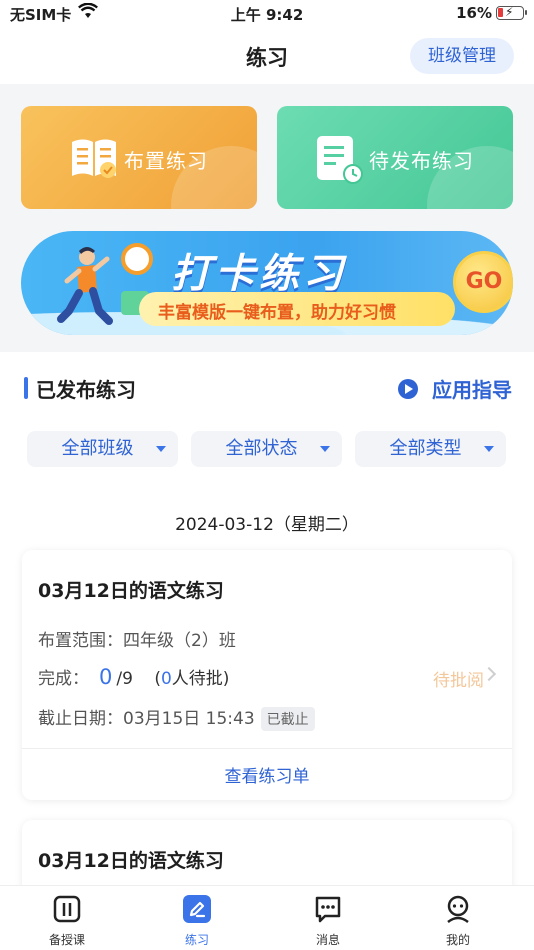 The width and height of the screenshot is (534, 950). Describe the element at coordinates (458, 909) in the screenshot. I see `profile-icon` at that location.